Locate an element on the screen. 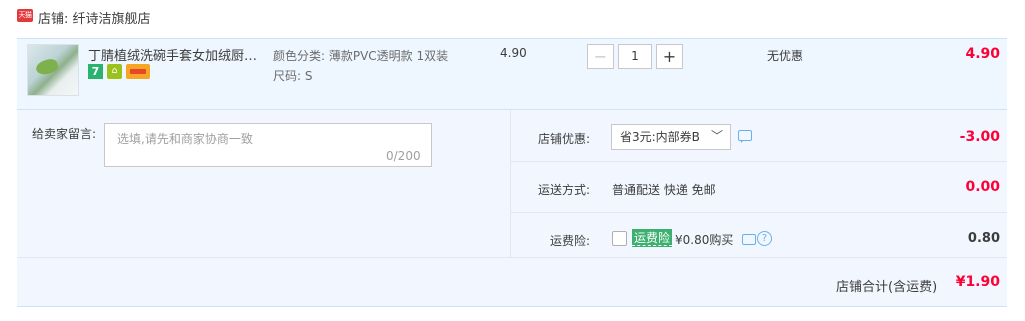 Image resolution: width=1025 pixels, height=321 pixels. seller-message-counter: 0/200 is located at coordinates (403, 156).